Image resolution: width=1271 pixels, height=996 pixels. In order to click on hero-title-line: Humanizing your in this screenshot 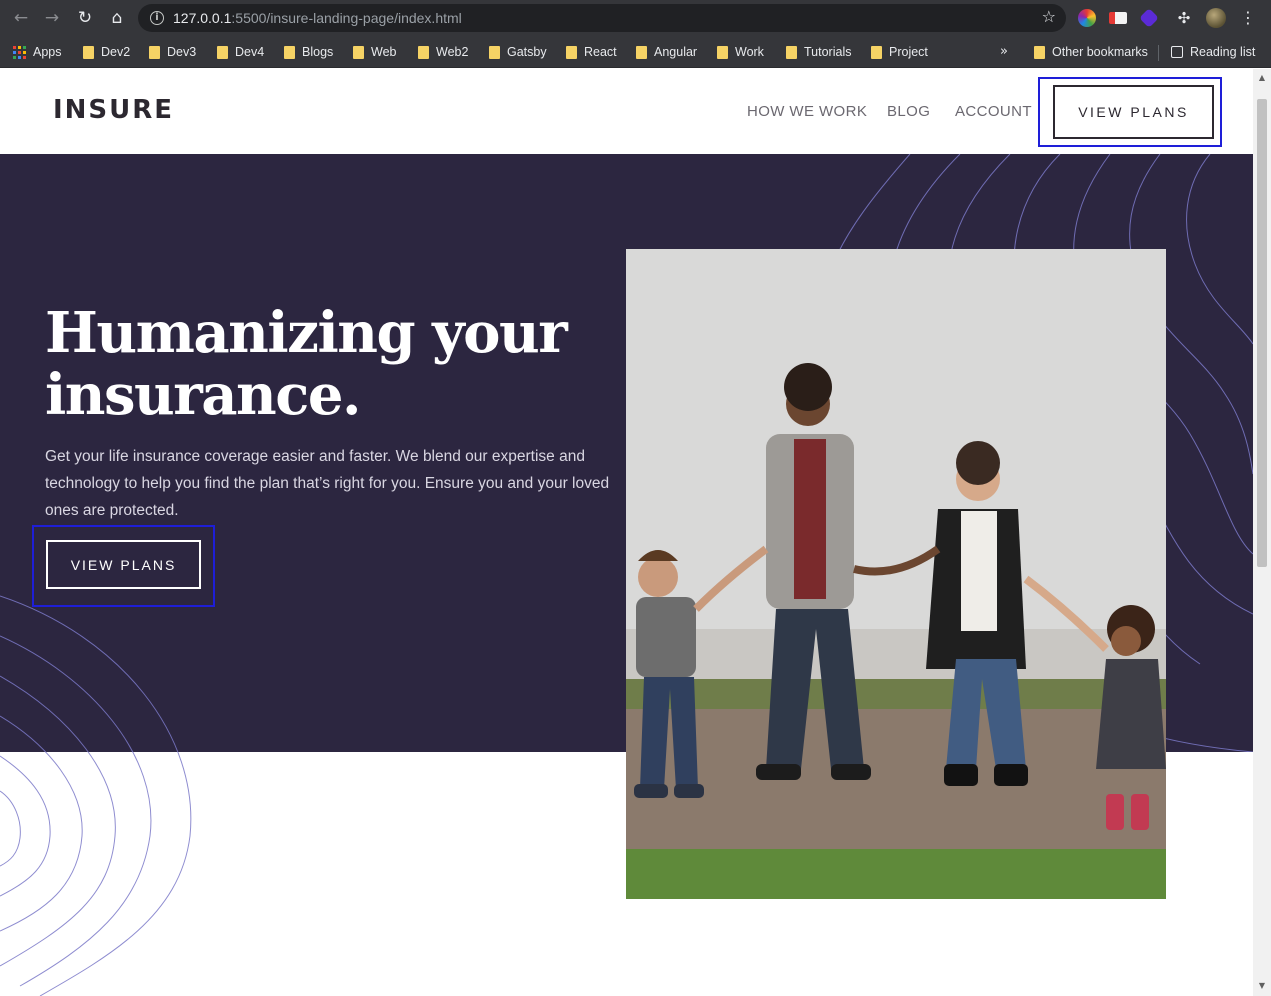, I will do `click(306, 333)`.